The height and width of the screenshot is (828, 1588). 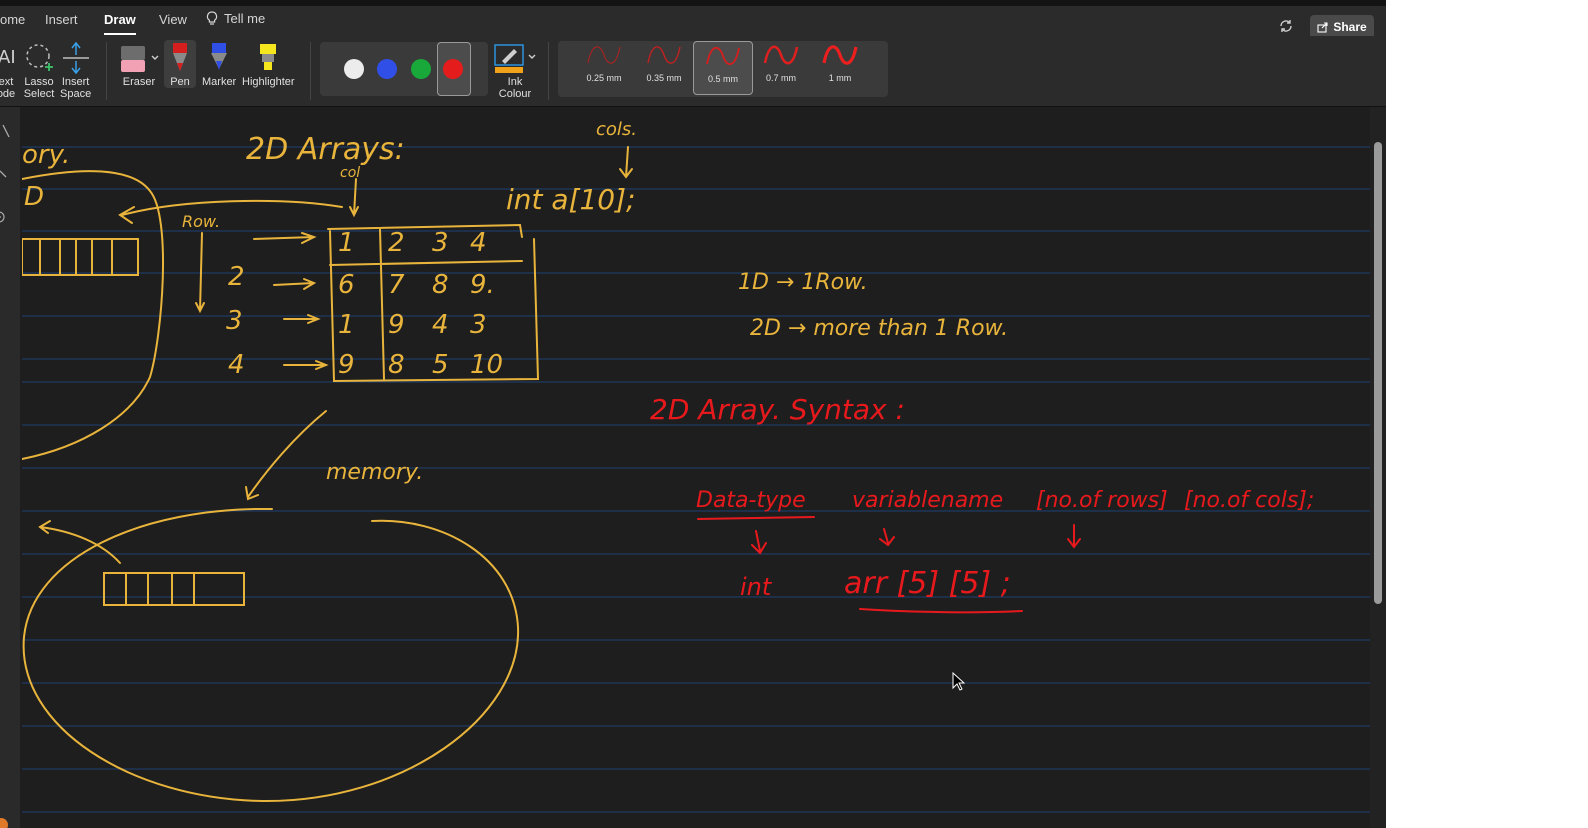 I want to click on tab-insert: Insert, so click(x=61, y=19).